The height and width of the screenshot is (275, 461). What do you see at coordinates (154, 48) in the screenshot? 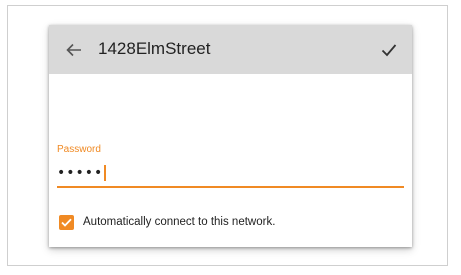
I see `network-name-title: 1428ElmStreet` at bounding box center [154, 48].